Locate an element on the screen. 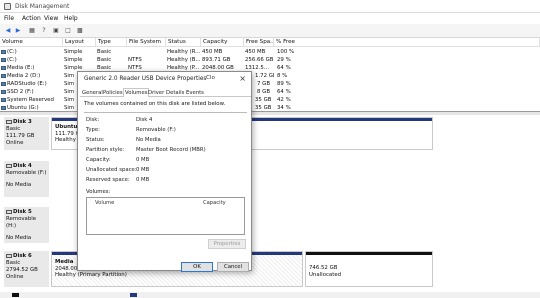 The width and height of the screenshot is (540, 298). dialog-title-extra: Clo is located at coordinates (210, 78).